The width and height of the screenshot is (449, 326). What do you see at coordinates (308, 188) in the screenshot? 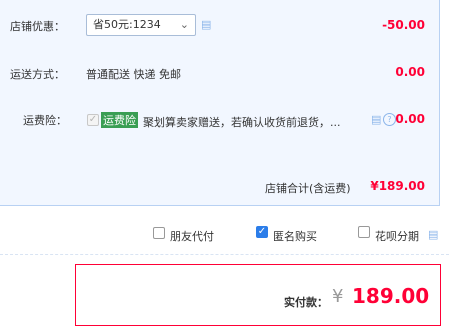
I see `store-total-label: 店铺合计(含运费)` at bounding box center [308, 188].